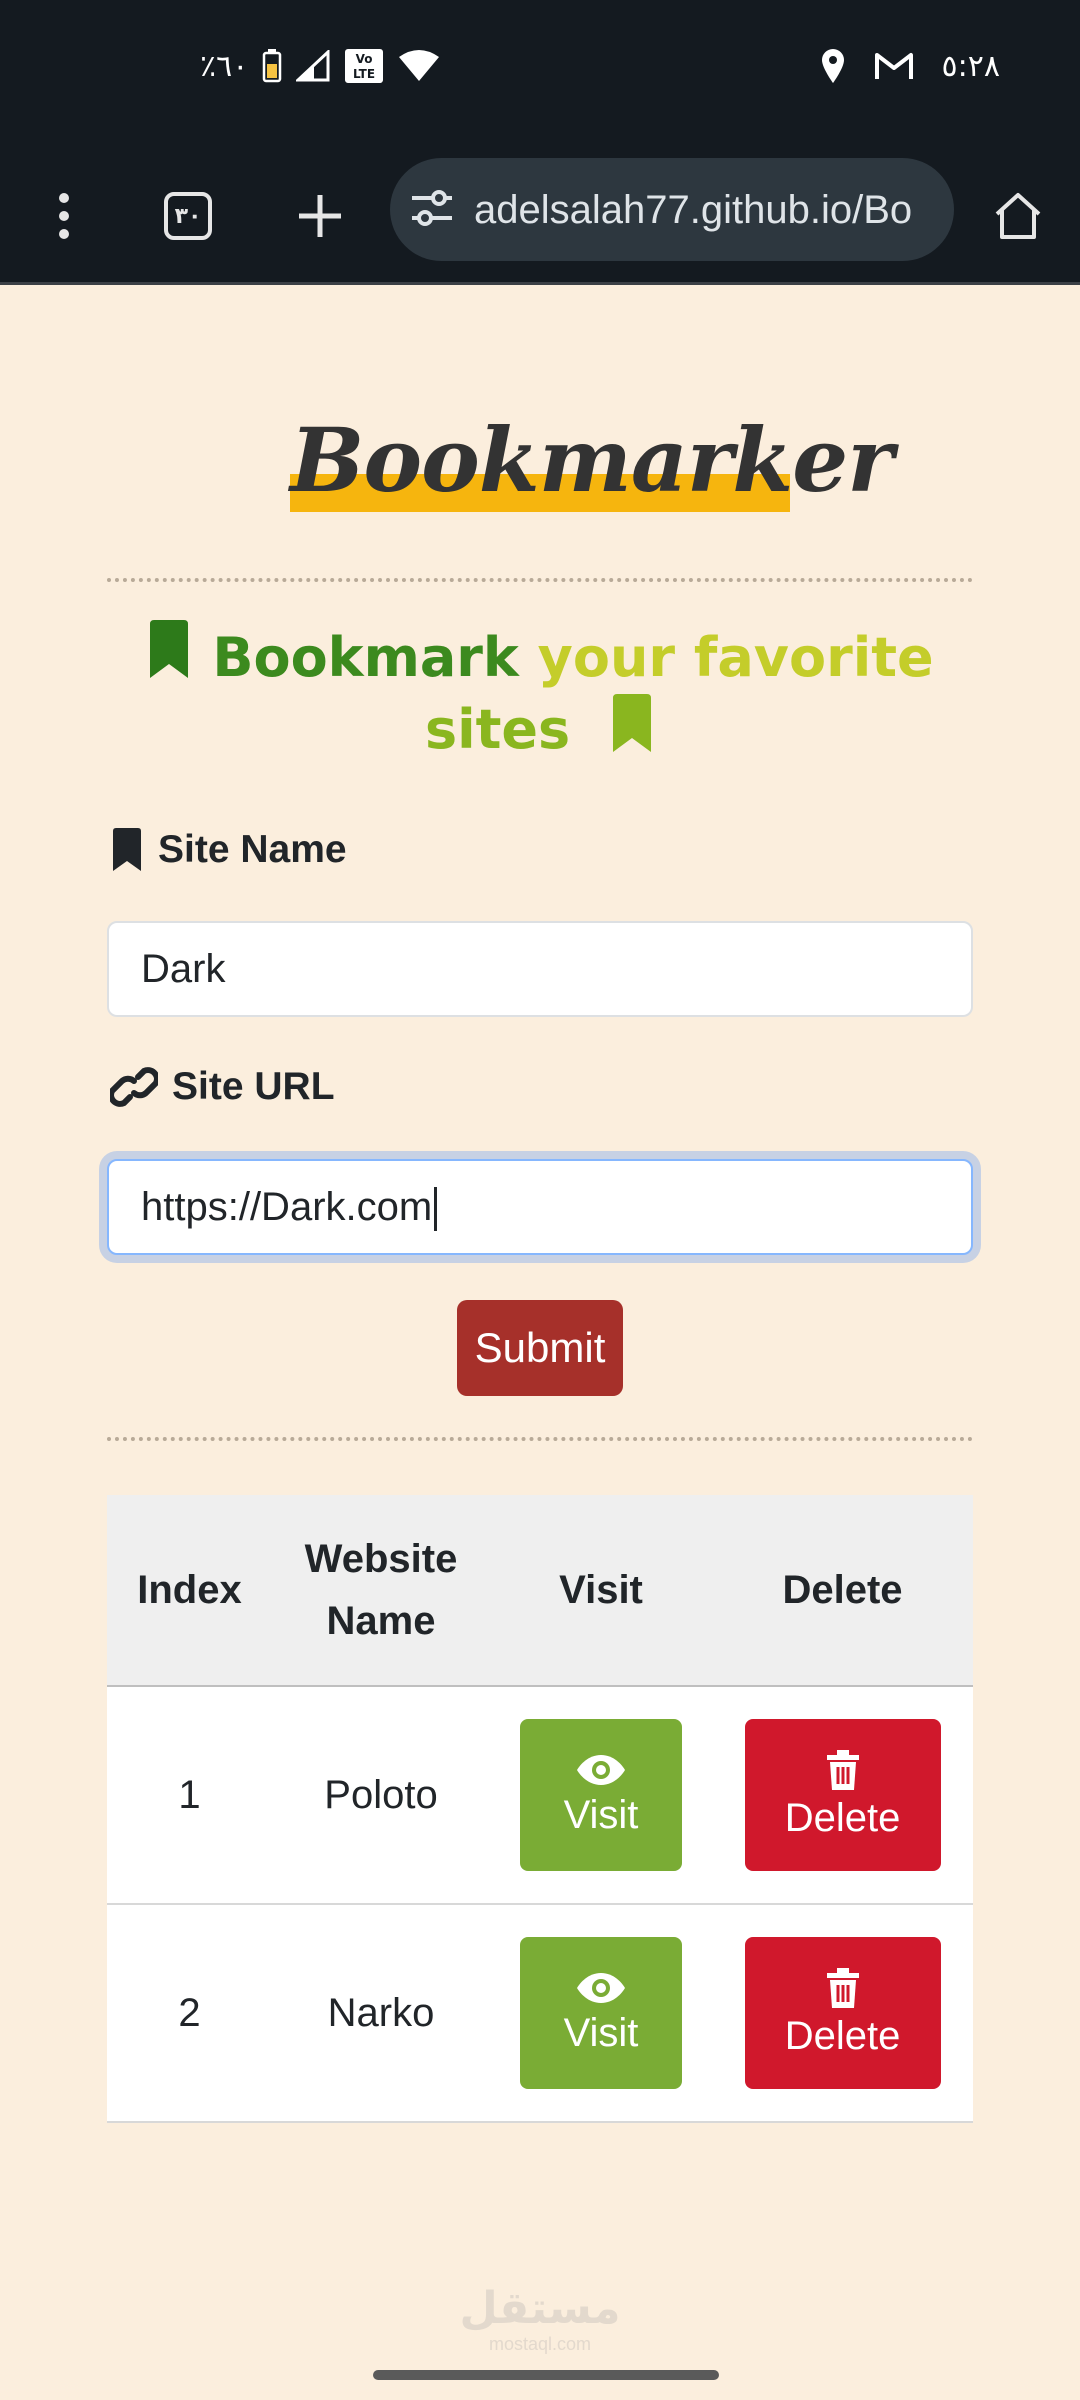  I want to click on submit-button: Submit, so click(540, 1348).